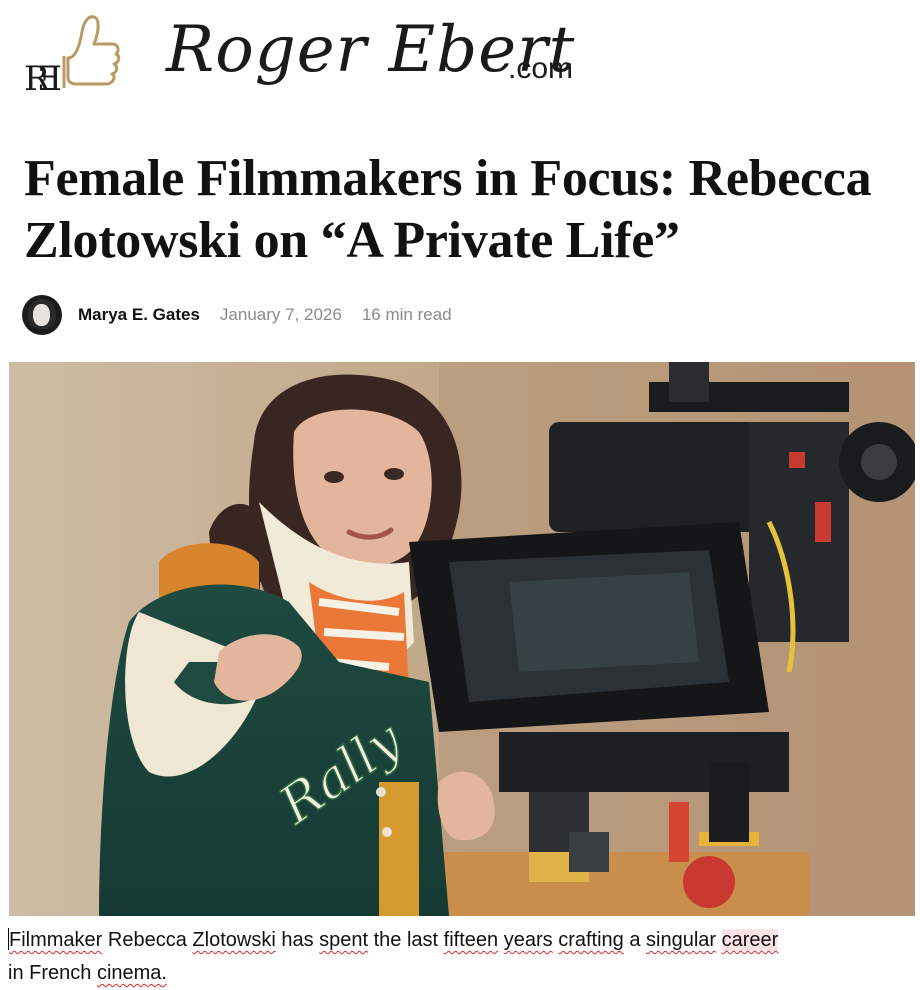  What do you see at coordinates (541, 68) in the screenshot?
I see `logo-tld: .com` at bounding box center [541, 68].